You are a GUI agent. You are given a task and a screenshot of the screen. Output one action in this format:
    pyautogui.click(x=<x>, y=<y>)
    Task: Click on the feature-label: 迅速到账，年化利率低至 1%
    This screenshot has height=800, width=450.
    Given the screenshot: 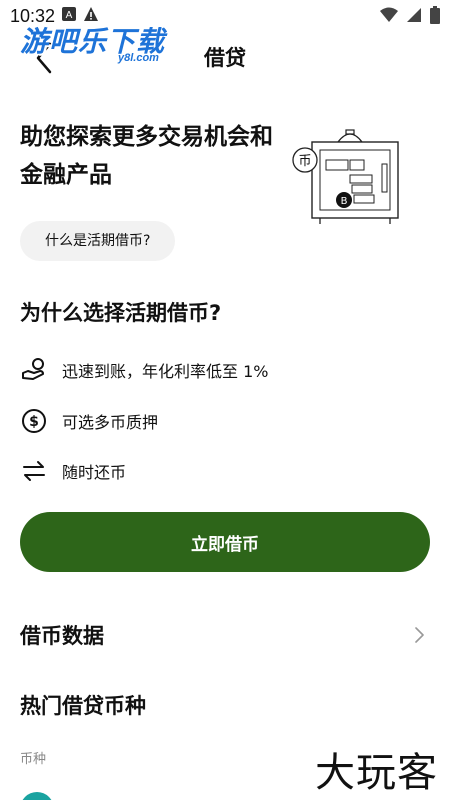 What is the action you would take?
    pyautogui.click(x=165, y=371)
    